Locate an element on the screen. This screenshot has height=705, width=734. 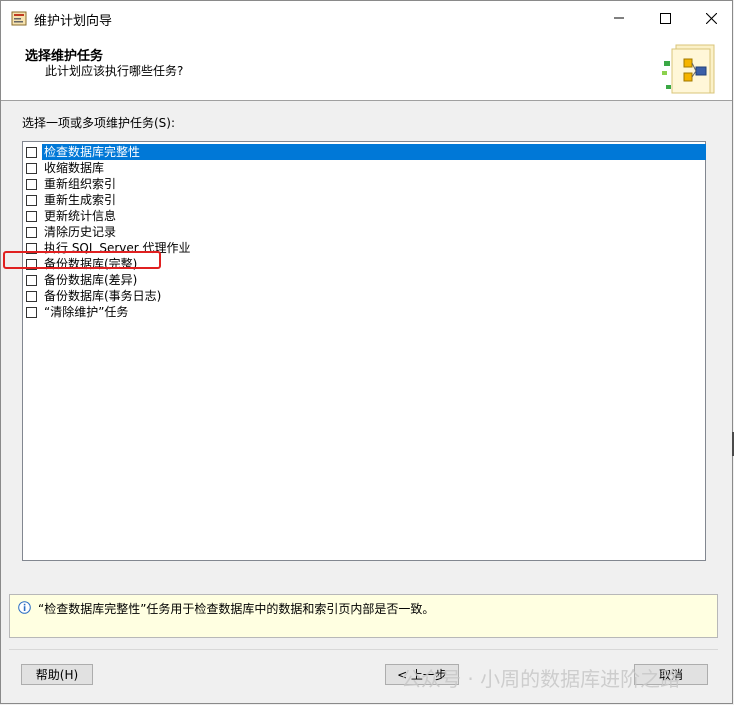
help-button: 帮助(H) is located at coordinates (57, 674).